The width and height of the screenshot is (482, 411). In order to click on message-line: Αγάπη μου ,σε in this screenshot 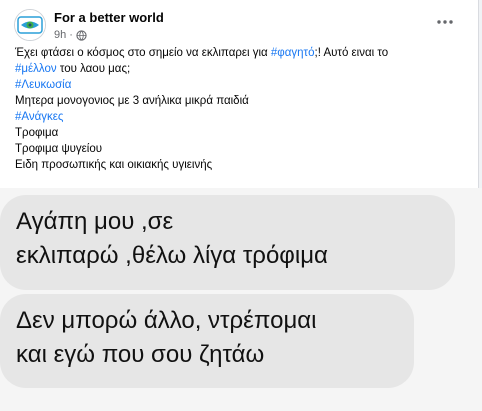, I will do `click(95, 221)`.